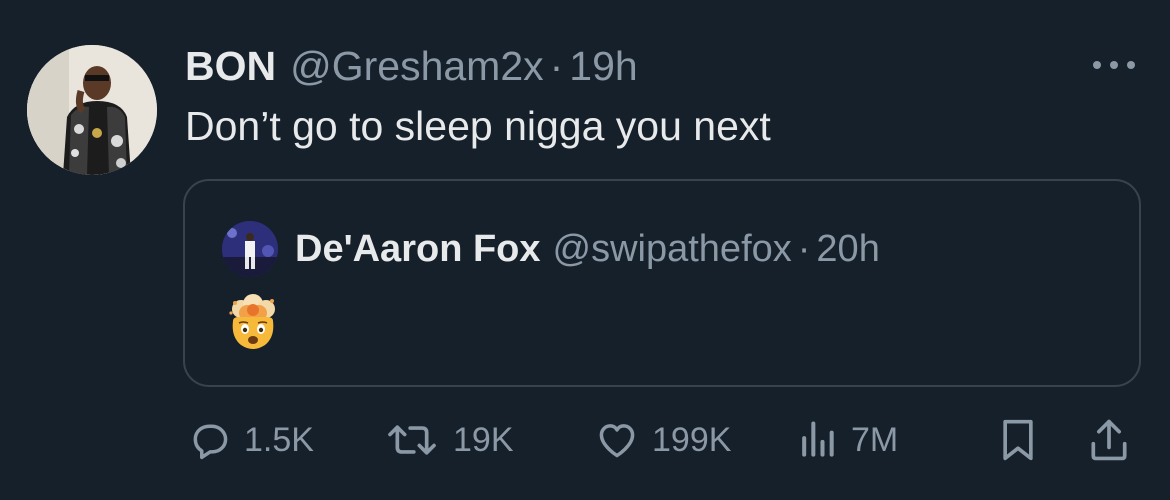 This screenshot has height=500, width=1170. I want to click on like-button: 199K, so click(662, 440).